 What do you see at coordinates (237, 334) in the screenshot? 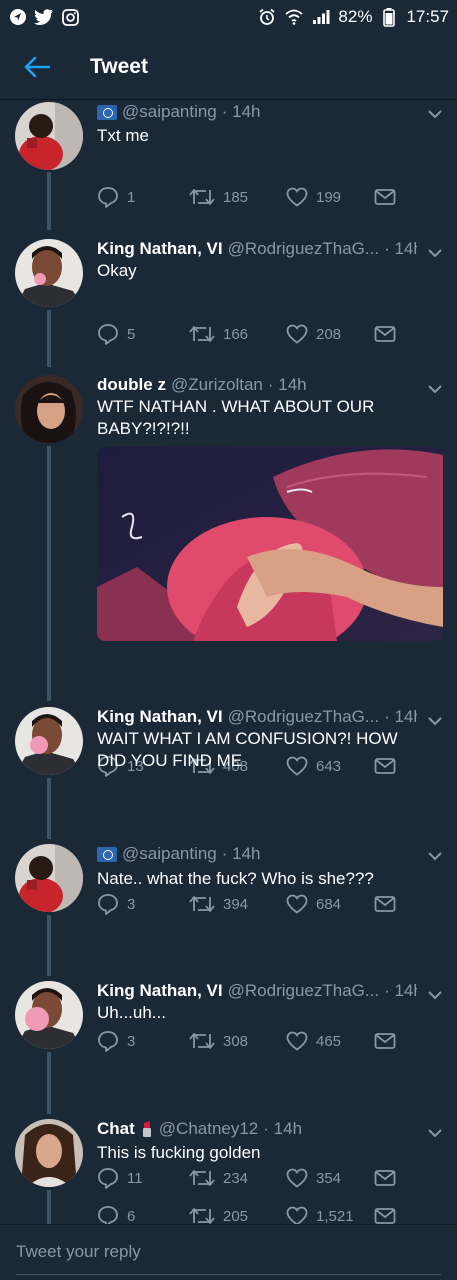
I see `retweet-button: 166` at bounding box center [237, 334].